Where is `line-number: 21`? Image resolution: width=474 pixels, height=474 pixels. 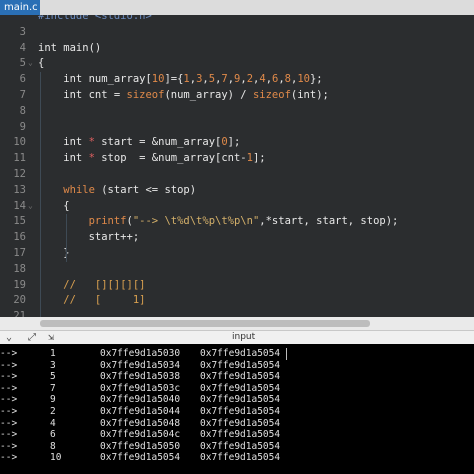
line-number: 21 is located at coordinates (19, 313).